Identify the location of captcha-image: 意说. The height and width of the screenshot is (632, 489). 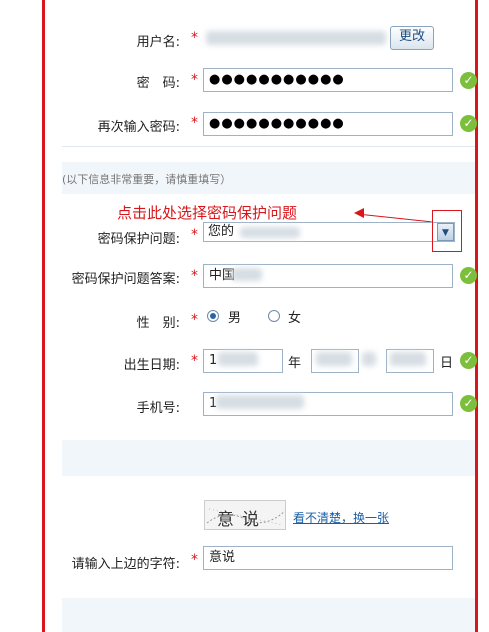
(245, 515).